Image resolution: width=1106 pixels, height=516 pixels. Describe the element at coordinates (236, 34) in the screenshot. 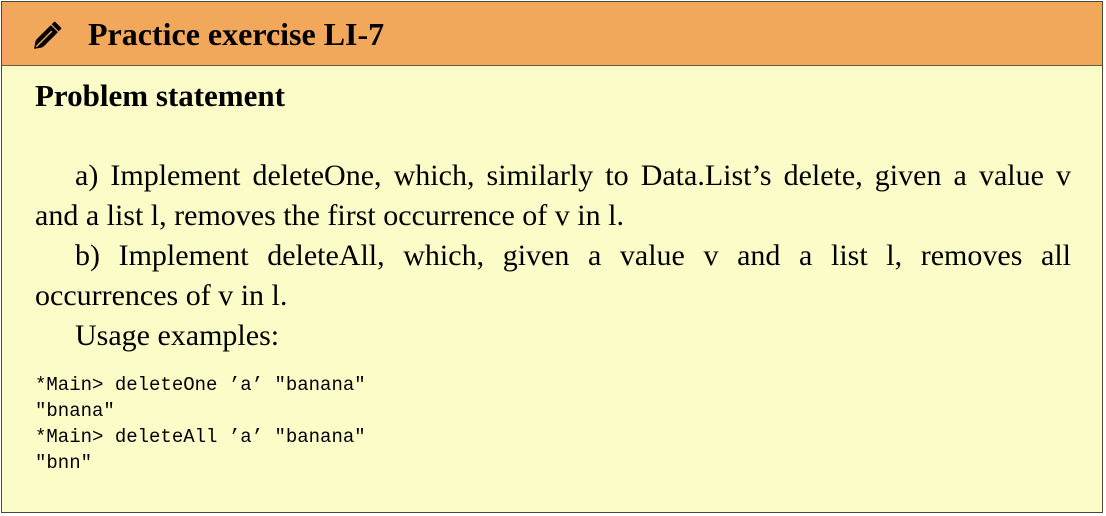

I see `exercise-title: Practice exercise LI-7` at that location.